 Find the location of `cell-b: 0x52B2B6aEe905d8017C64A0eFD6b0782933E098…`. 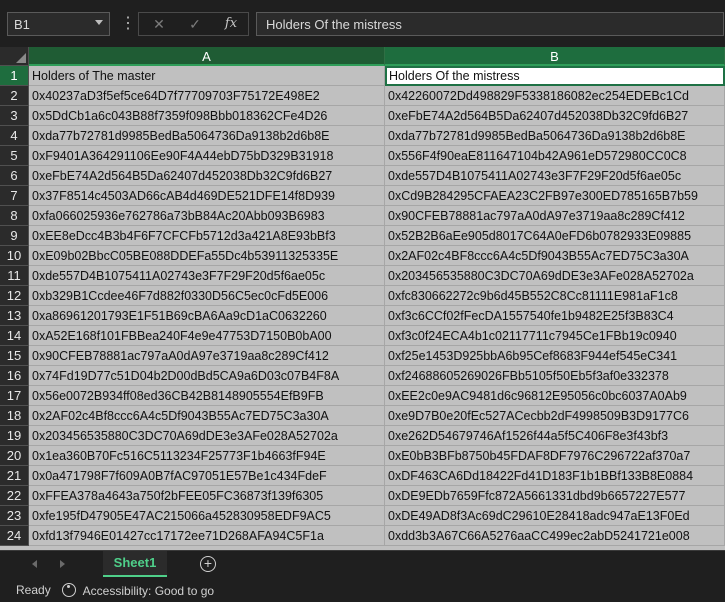

cell-b: 0x52B2B6aEe905d8017C64A0eFD6b0782933E098… is located at coordinates (555, 236).